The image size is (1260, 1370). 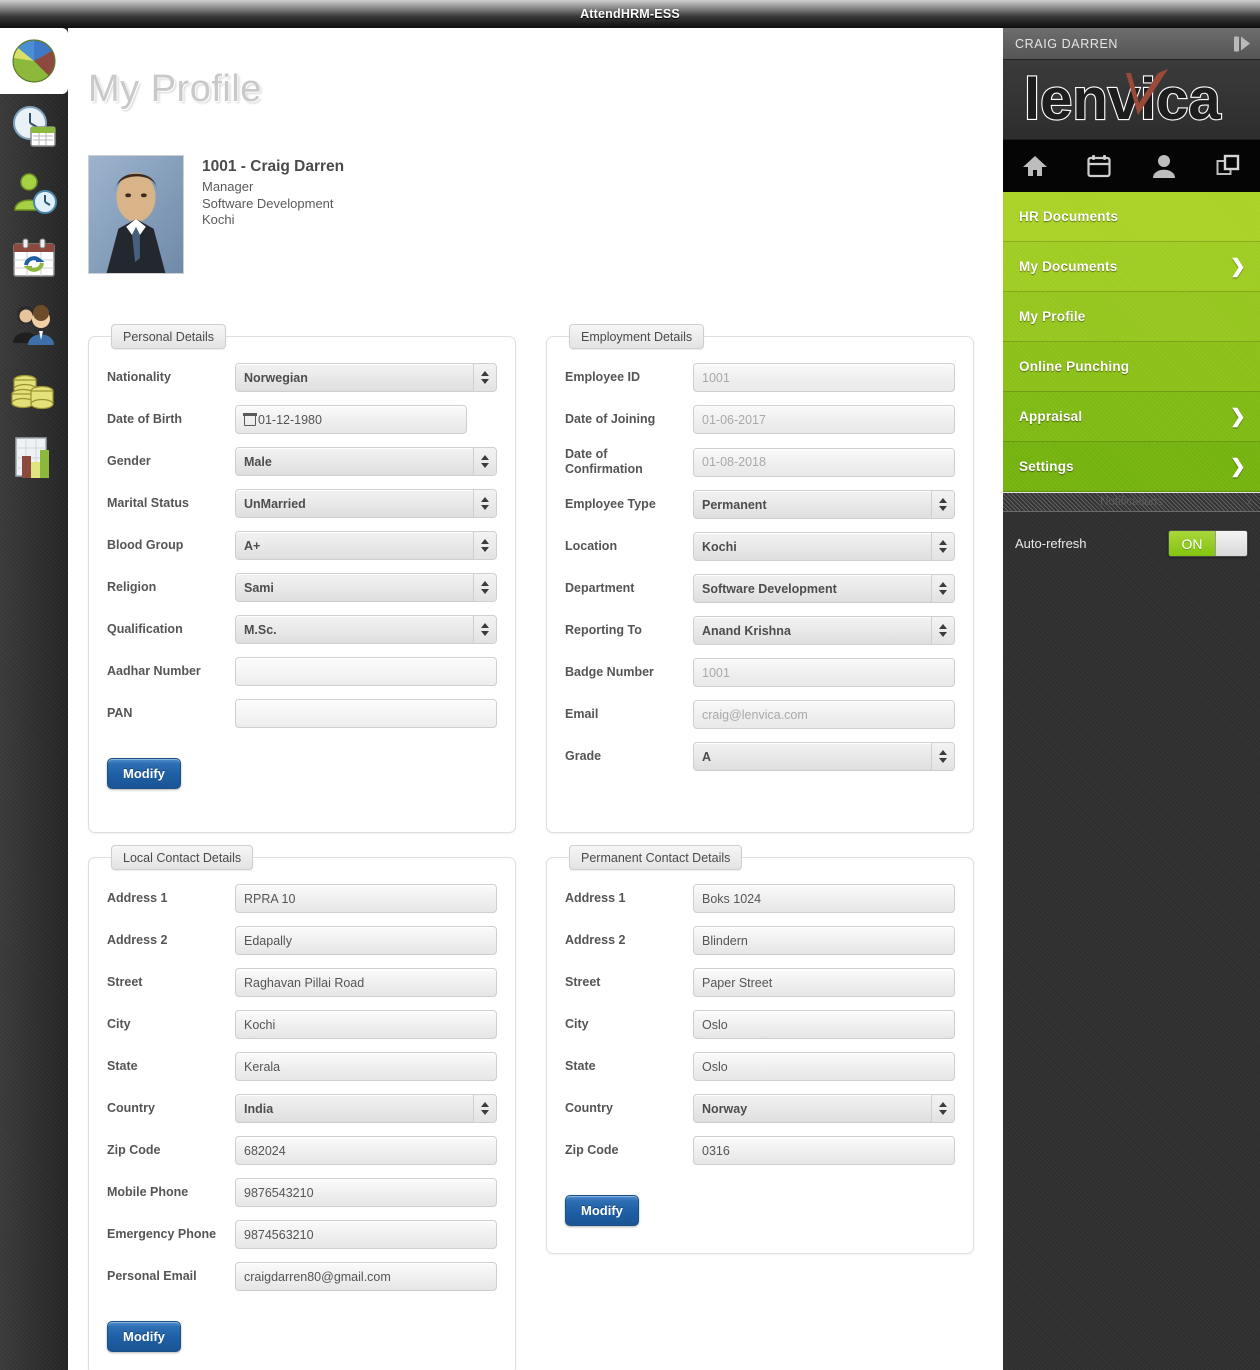 What do you see at coordinates (366, 1150) in the screenshot?
I see `text-input-zip-code: 682024` at bounding box center [366, 1150].